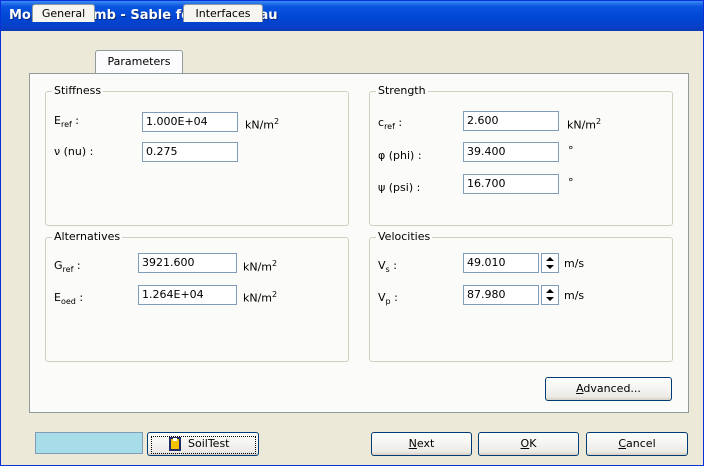  What do you see at coordinates (74, 151) in the screenshot?
I see `nu-label: ν (nu) :` at bounding box center [74, 151].